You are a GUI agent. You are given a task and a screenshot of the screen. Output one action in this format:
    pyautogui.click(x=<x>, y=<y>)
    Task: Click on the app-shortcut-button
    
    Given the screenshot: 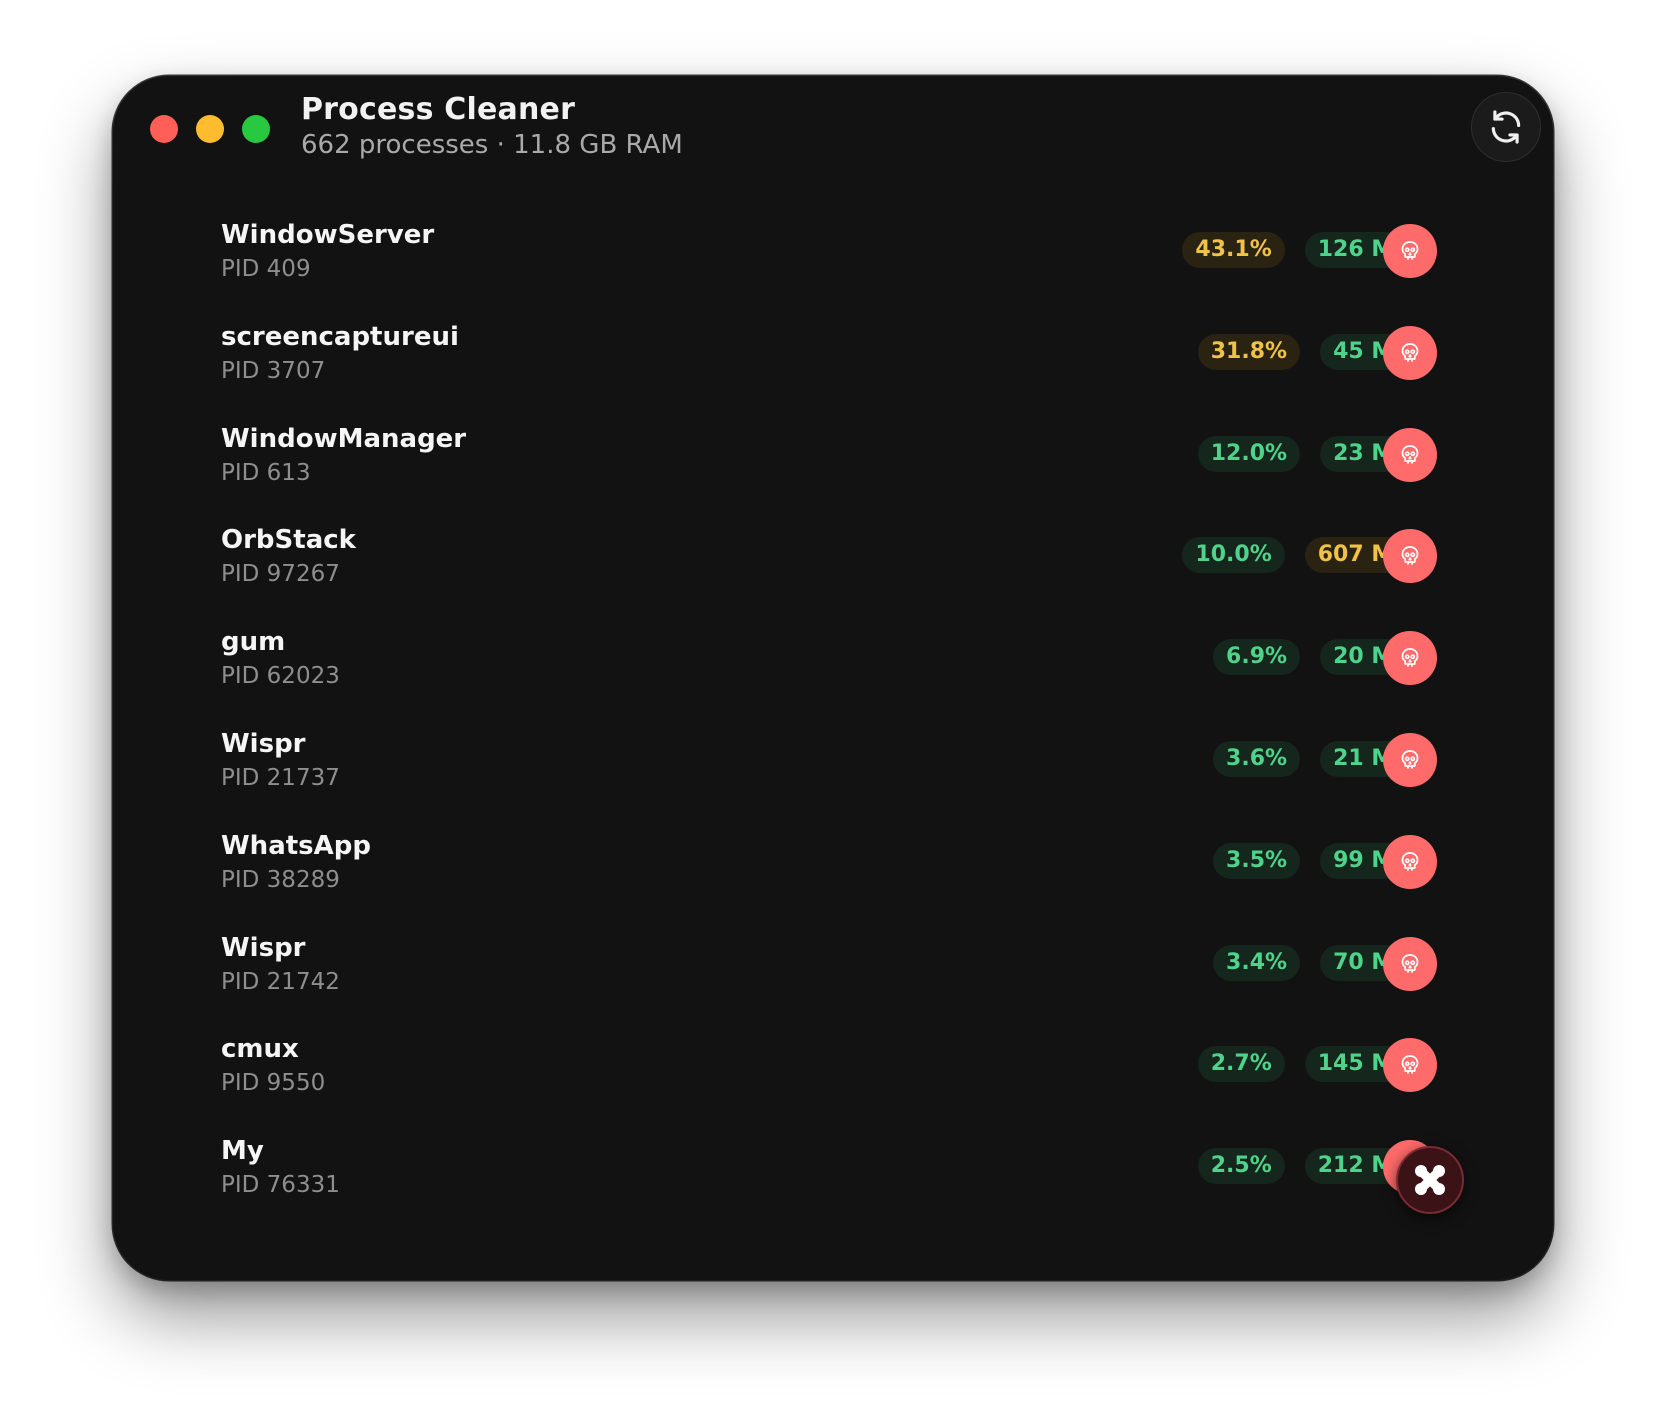 What is the action you would take?
    pyautogui.click(x=1430, y=1180)
    